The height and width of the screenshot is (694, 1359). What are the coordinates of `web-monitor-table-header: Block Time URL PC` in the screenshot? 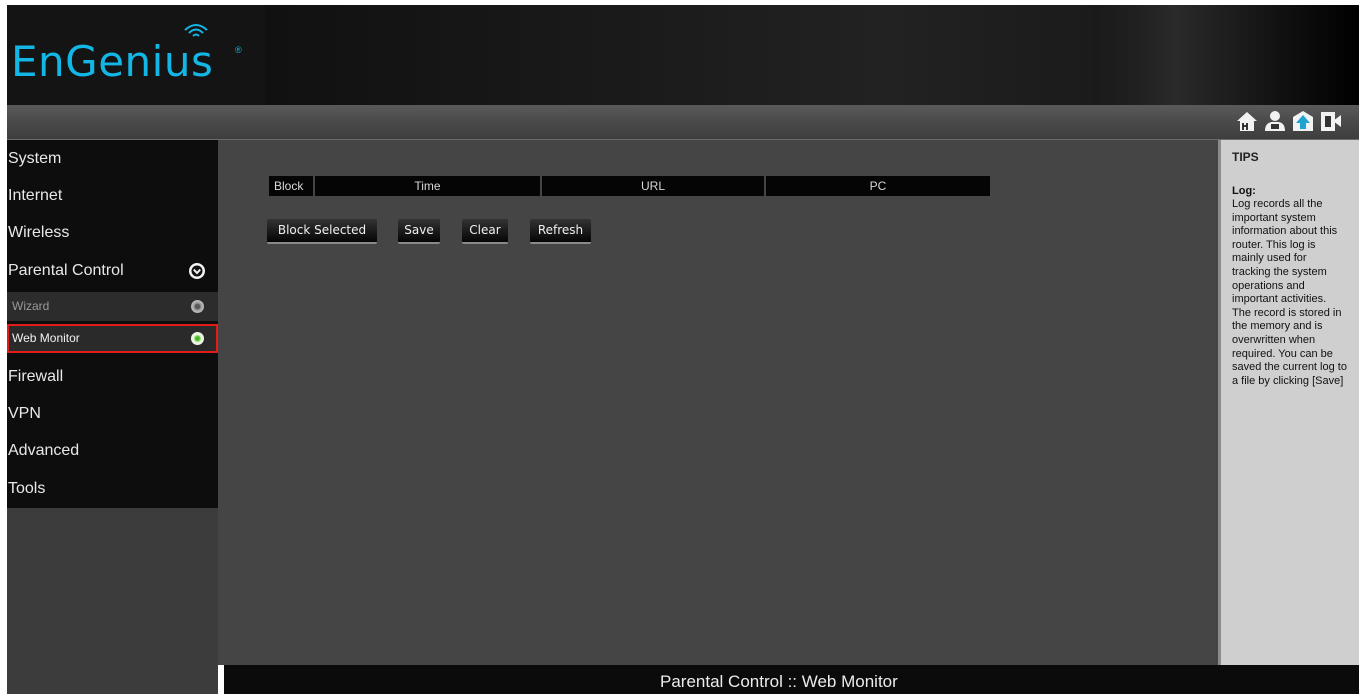 It's located at (629, 186).